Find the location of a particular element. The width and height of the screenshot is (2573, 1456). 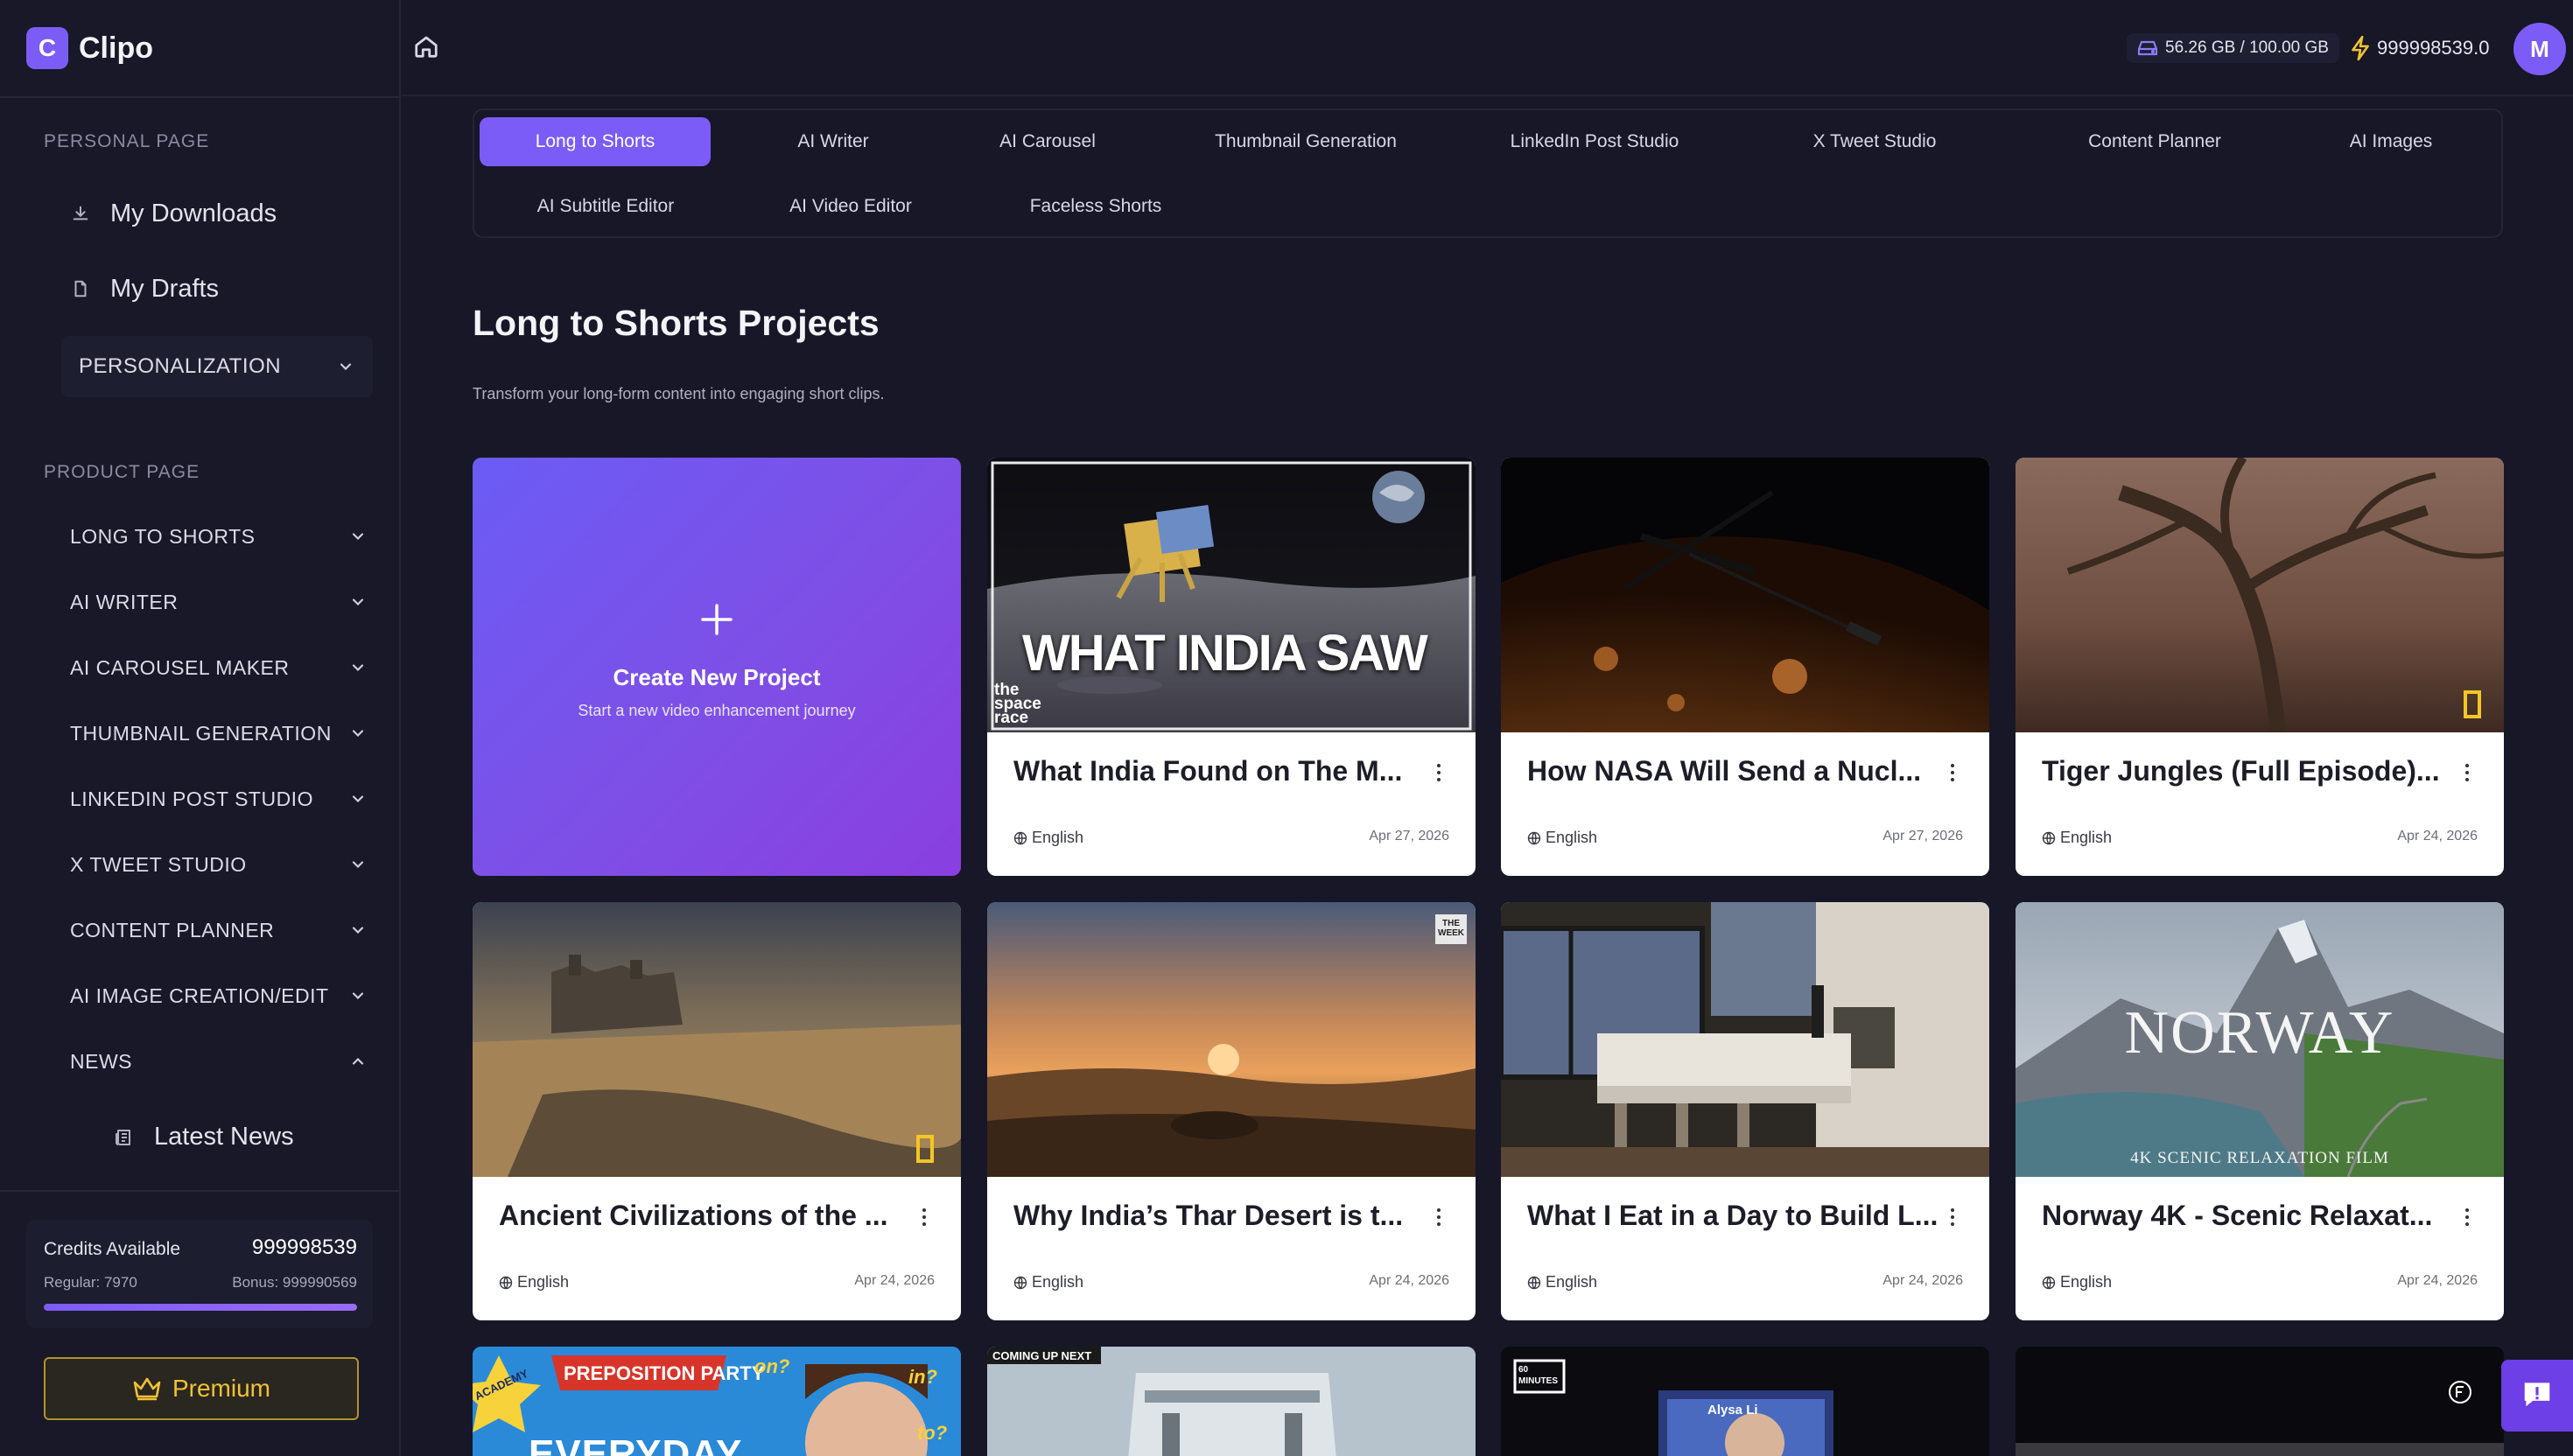

personalization-dropdown: PERSONALIZATION is located at coordinates (217, 366).